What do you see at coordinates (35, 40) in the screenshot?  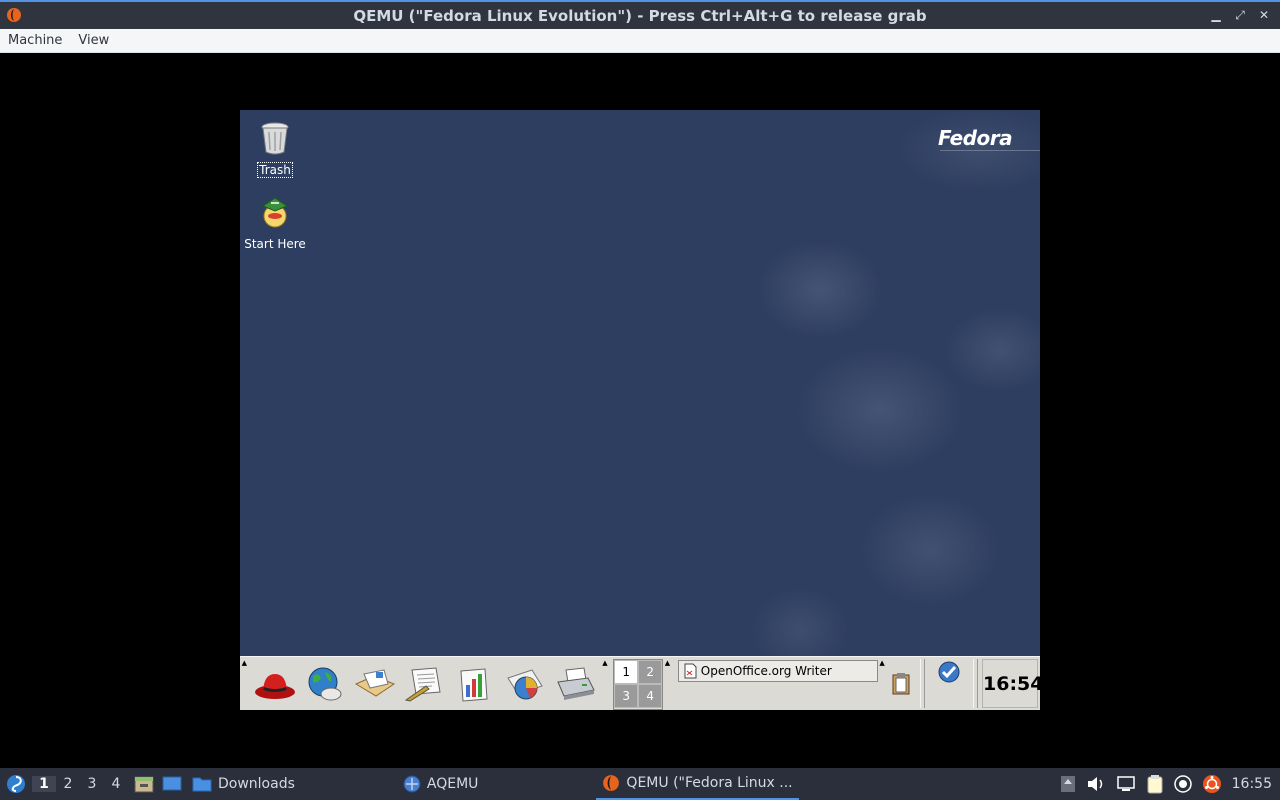 I see `menu-machine: Machine` at bounding box center [35, 40].